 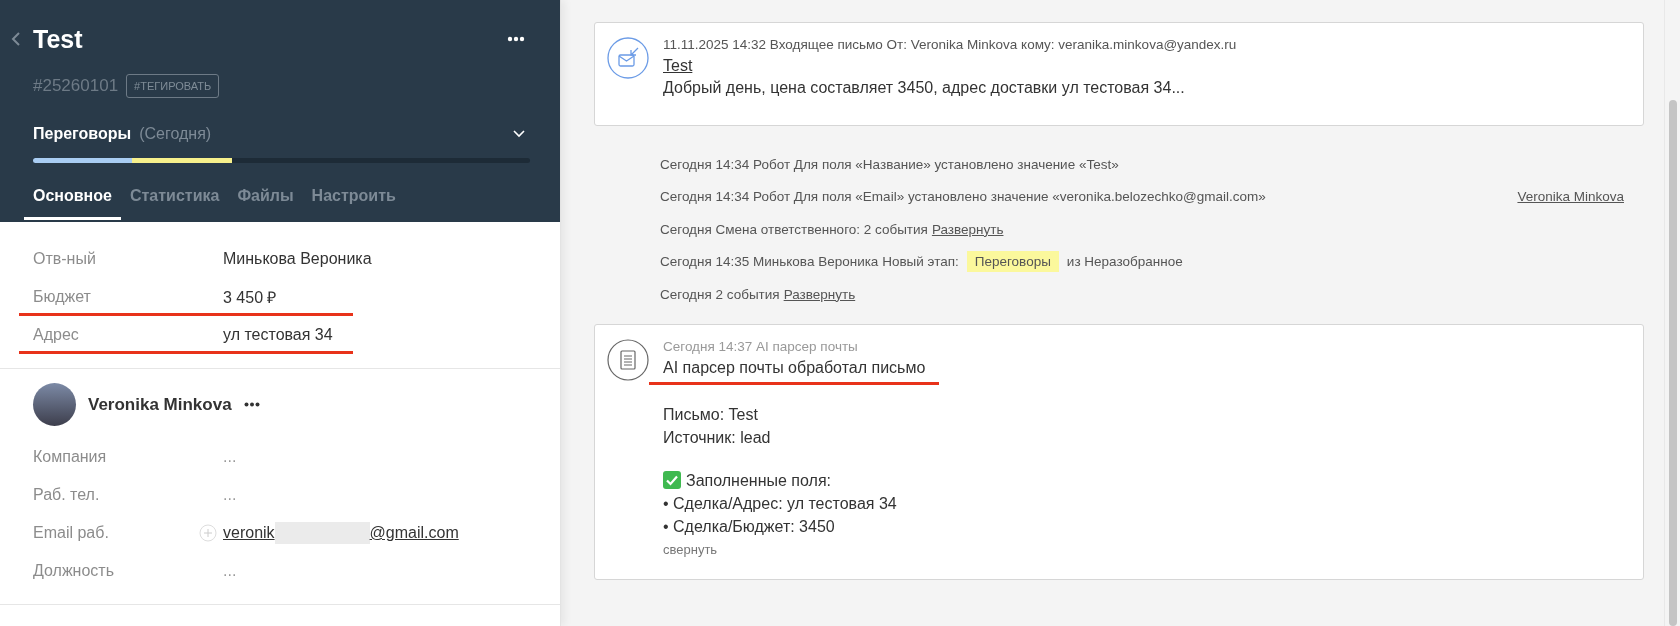 What do you see at coordinates (82, 134) in the screenshot?
I see `stage-name: Переговоры` at bounding box center [82, 134].